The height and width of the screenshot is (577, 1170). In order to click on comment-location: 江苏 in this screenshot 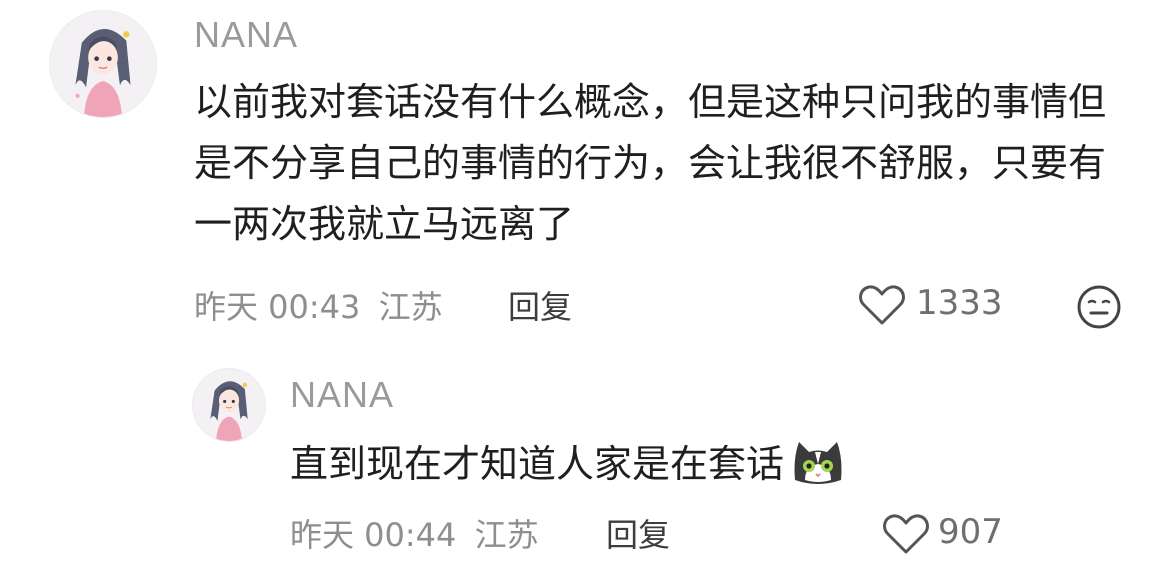, I will do `click(410, 307)`.